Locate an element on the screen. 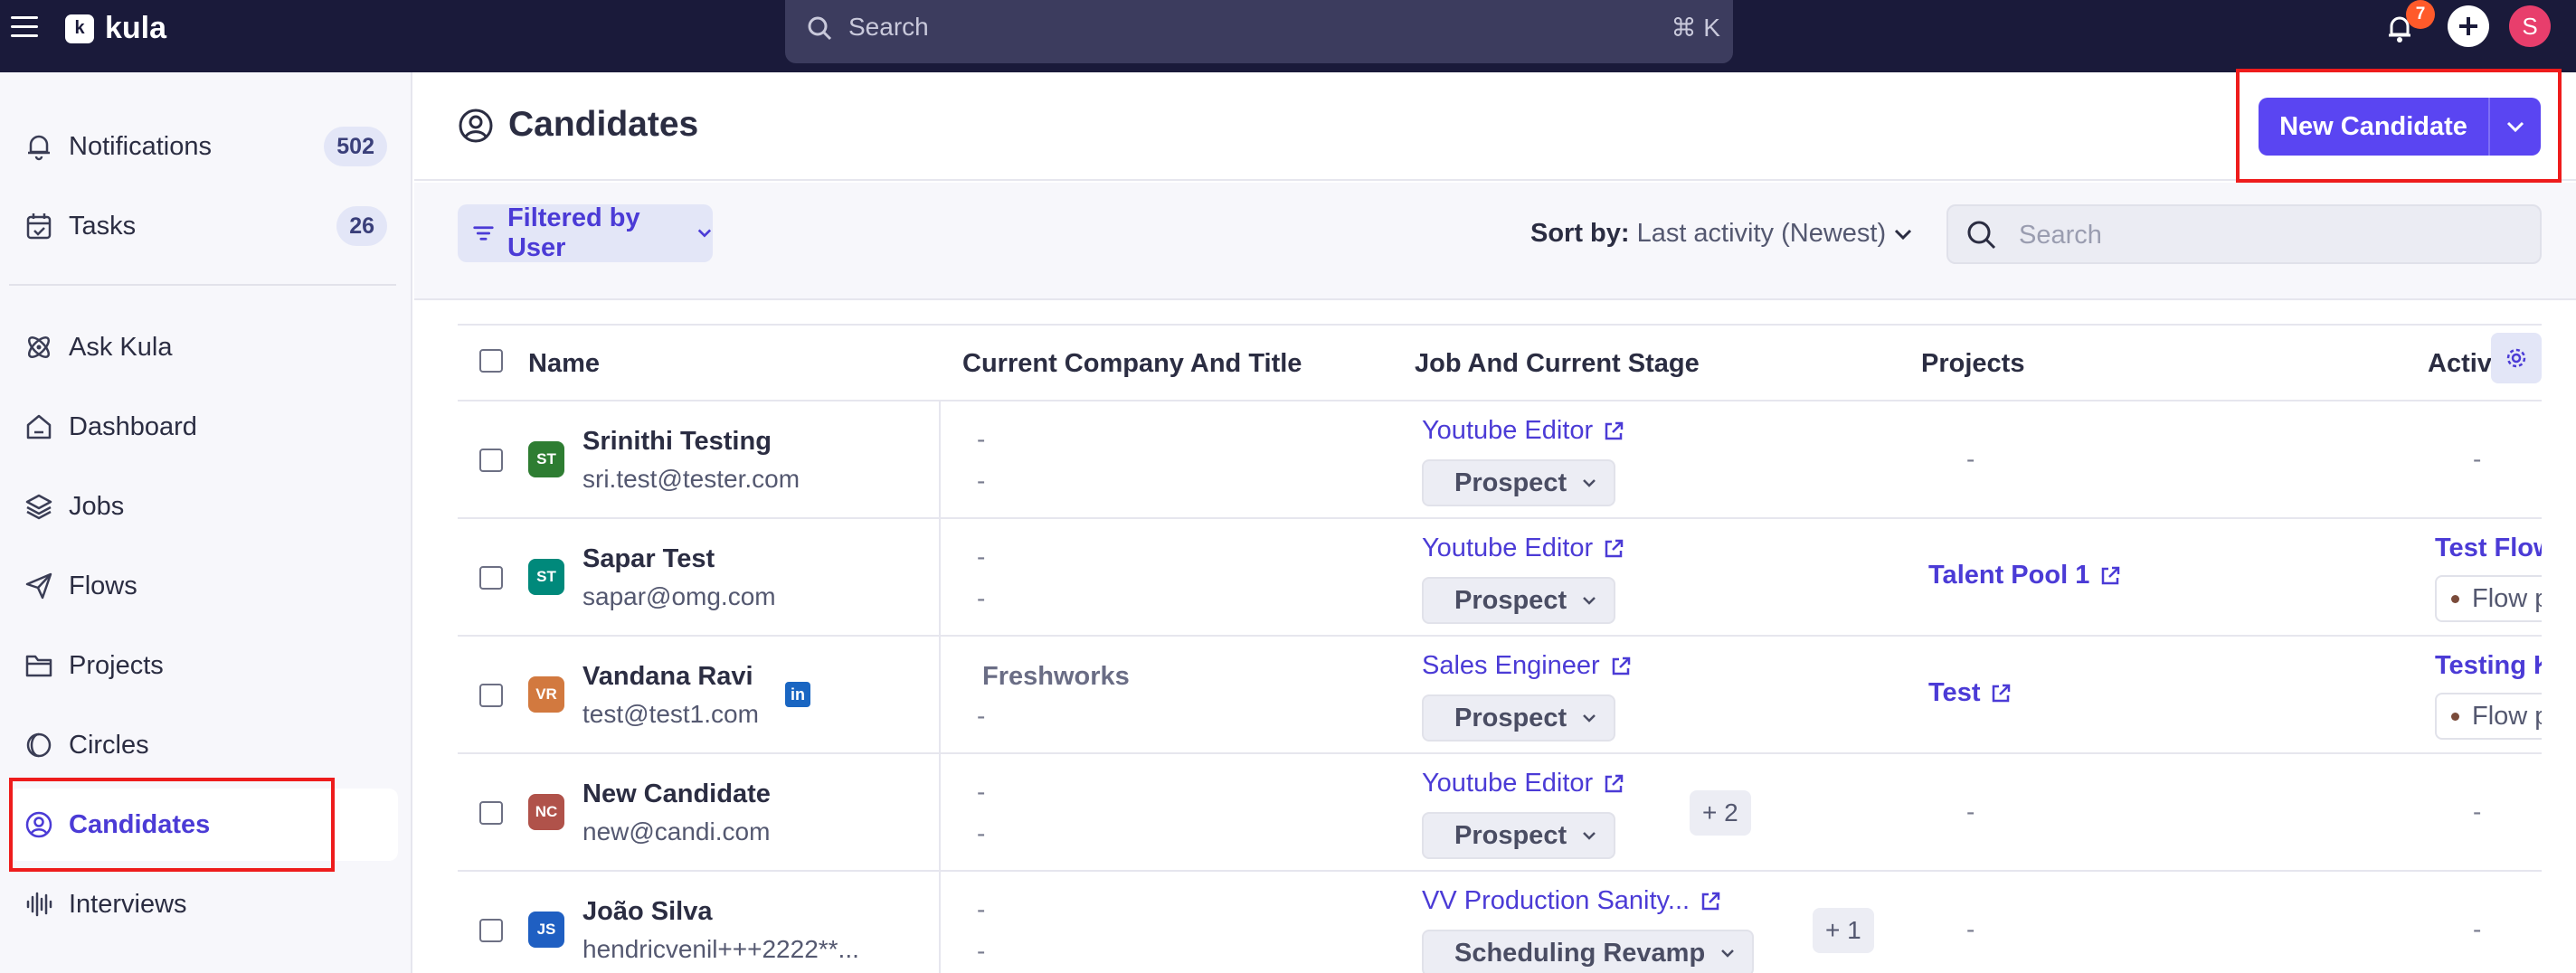 The height and width of the screenshot is (973, 2576). candidate-name: New Candidate is located at coordinates (677, 794).